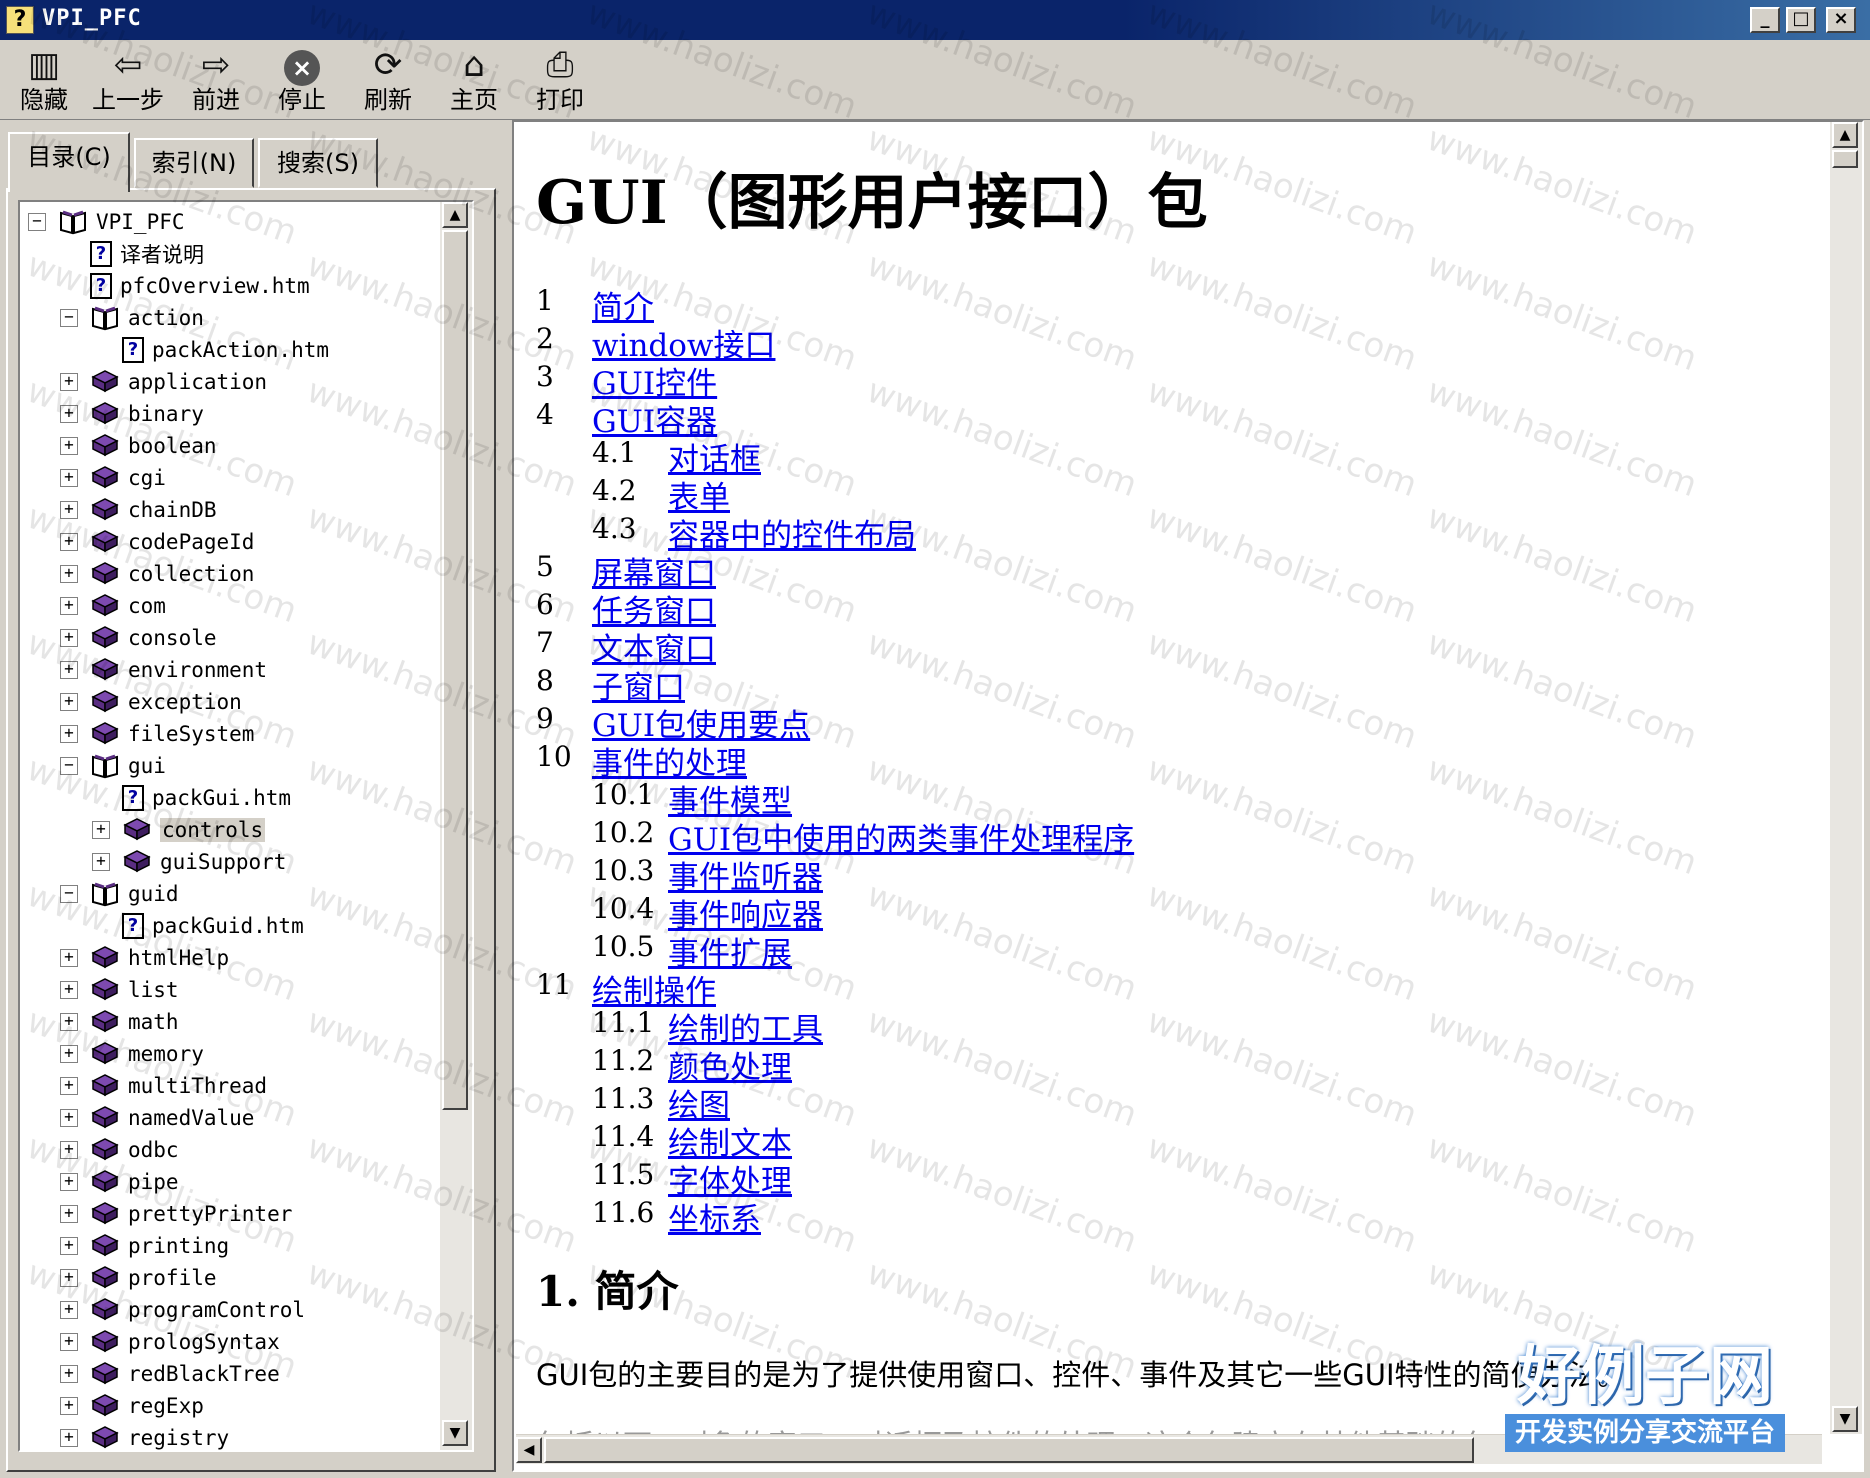 This screenshot has height=1478, width=1870. Describe the element at coordinates (163, 1086) in the screenshot. I see `tree-item: + multiThread` at that location.